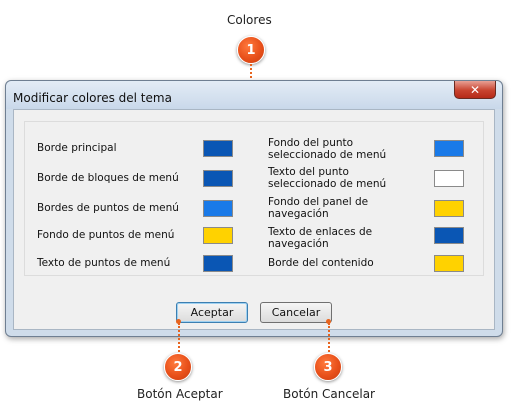  I want to click on color-label-nav-panel-background: Fondo del panel de navegación, so click(318, 208).